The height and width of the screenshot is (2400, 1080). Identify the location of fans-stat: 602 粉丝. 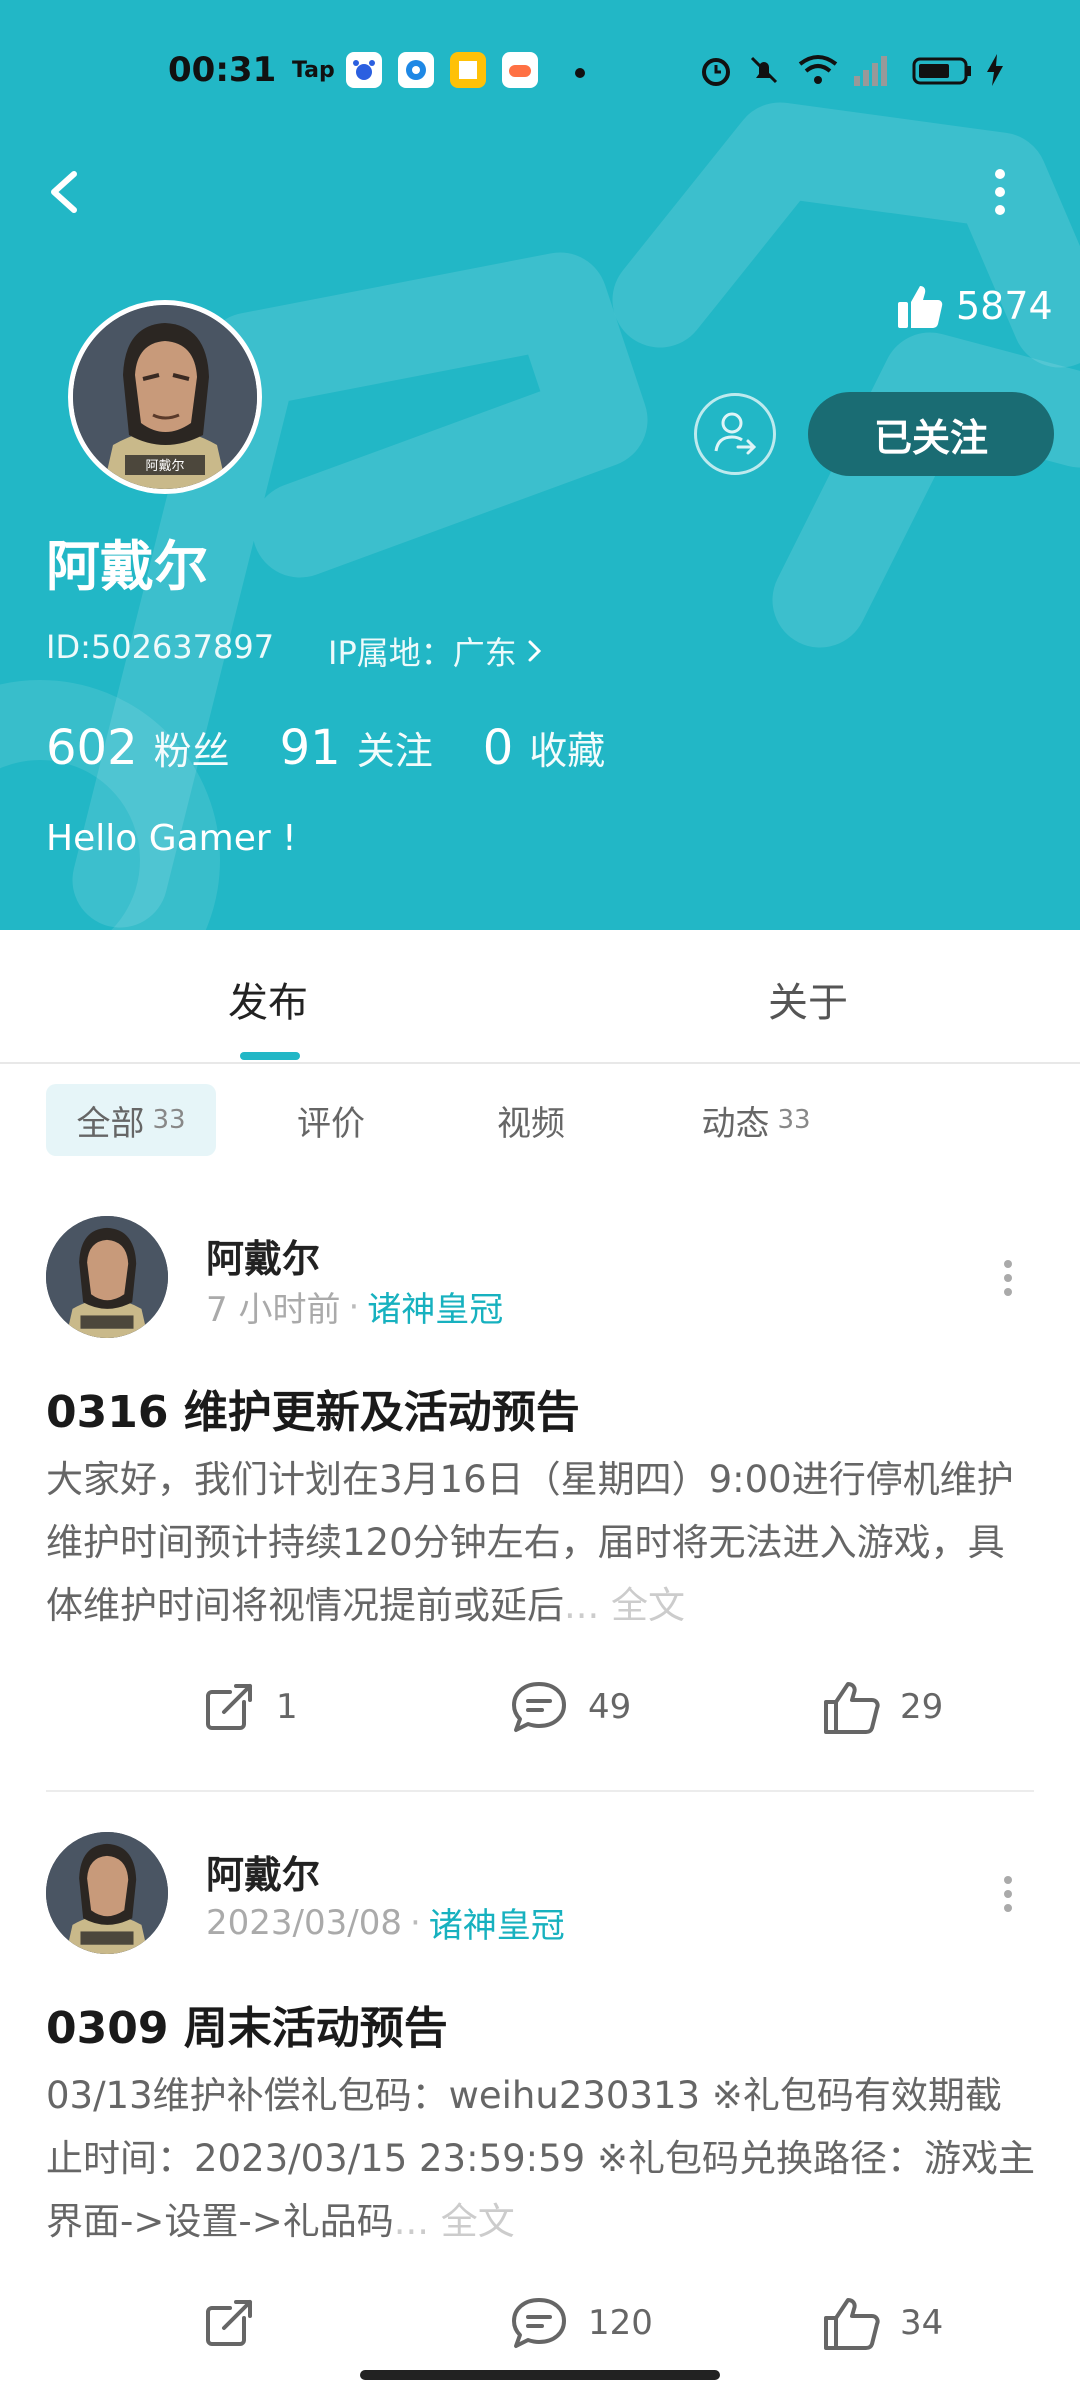
(138, 748).